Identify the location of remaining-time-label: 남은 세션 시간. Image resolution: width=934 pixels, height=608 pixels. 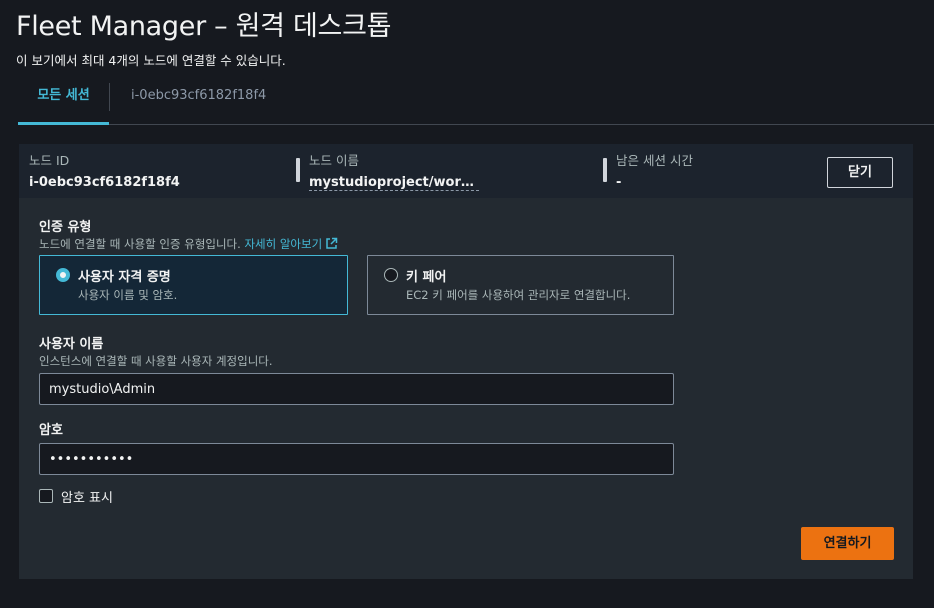
(654, 160).